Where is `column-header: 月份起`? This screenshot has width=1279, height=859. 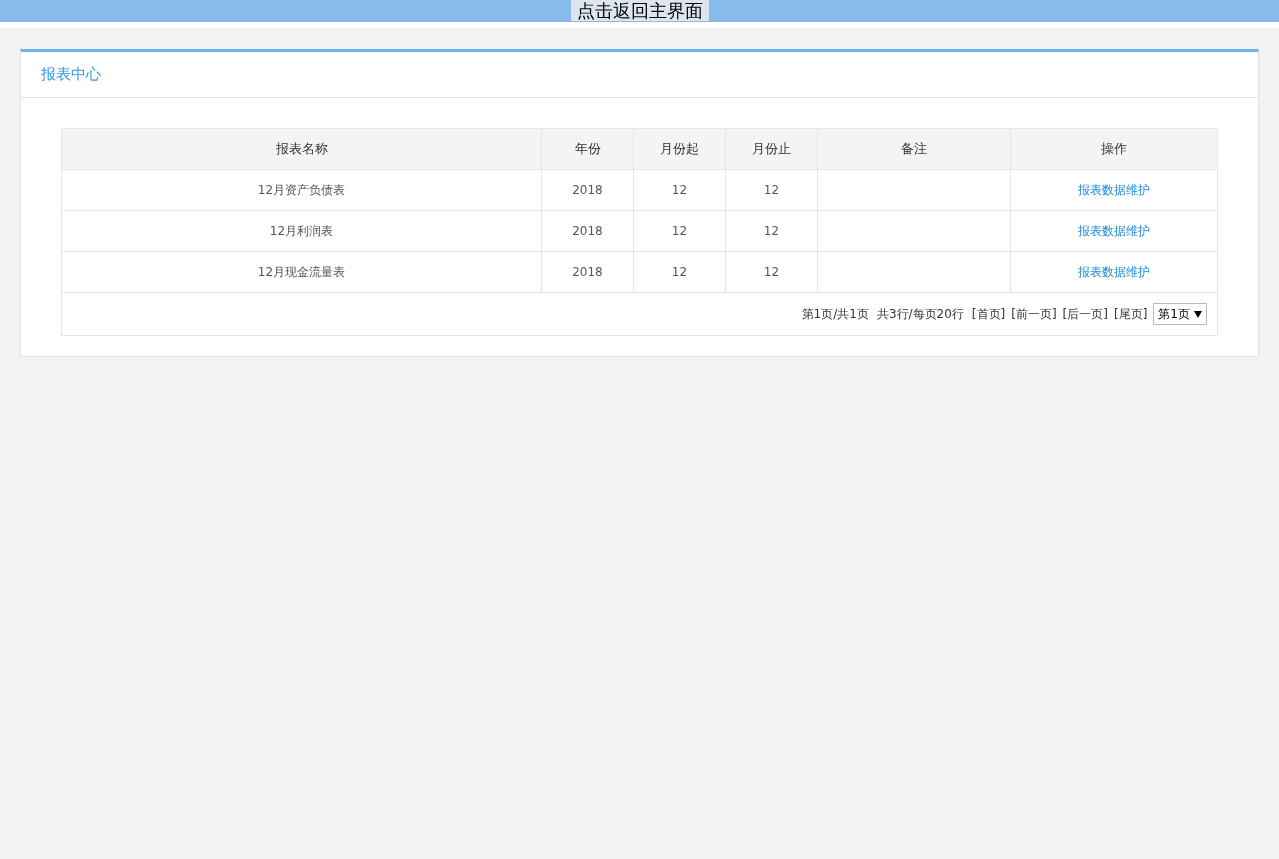 column-header: 月份起 is located at coordinates (679, 149).